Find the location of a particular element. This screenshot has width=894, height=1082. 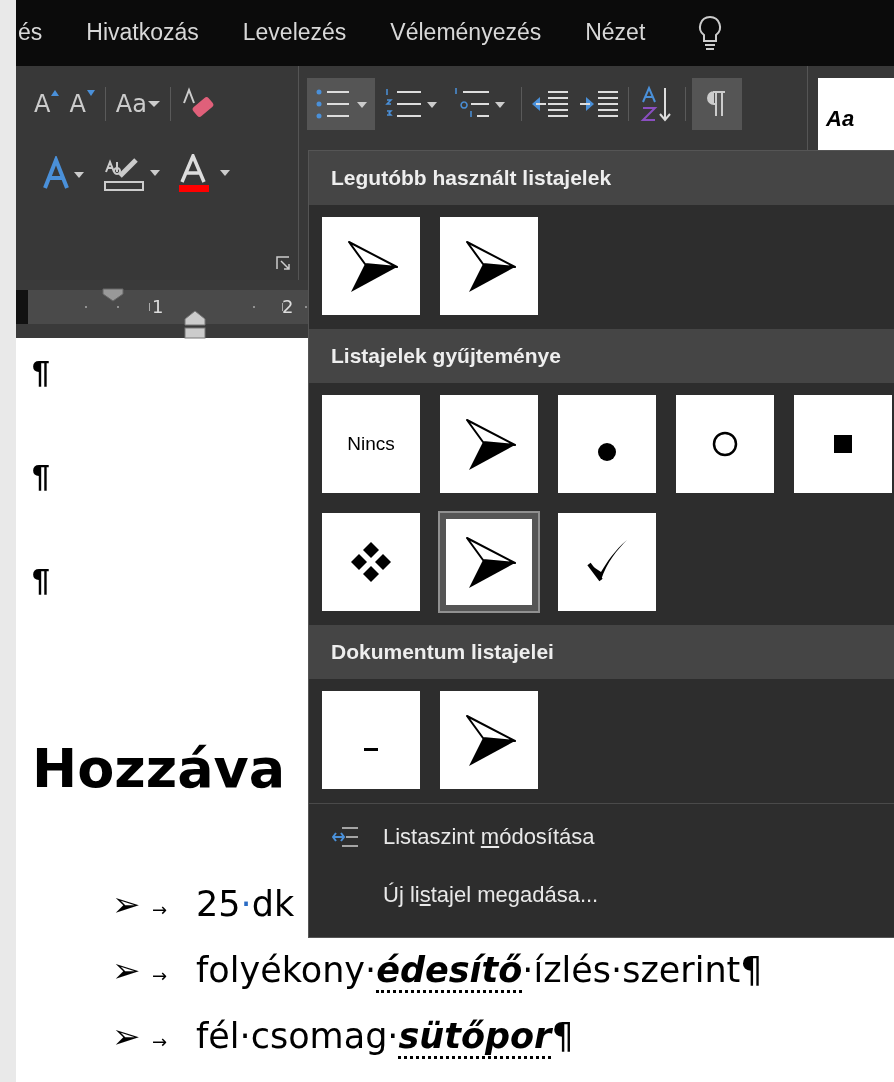

hanging-indent-marker is located at coordinates (195, 324).